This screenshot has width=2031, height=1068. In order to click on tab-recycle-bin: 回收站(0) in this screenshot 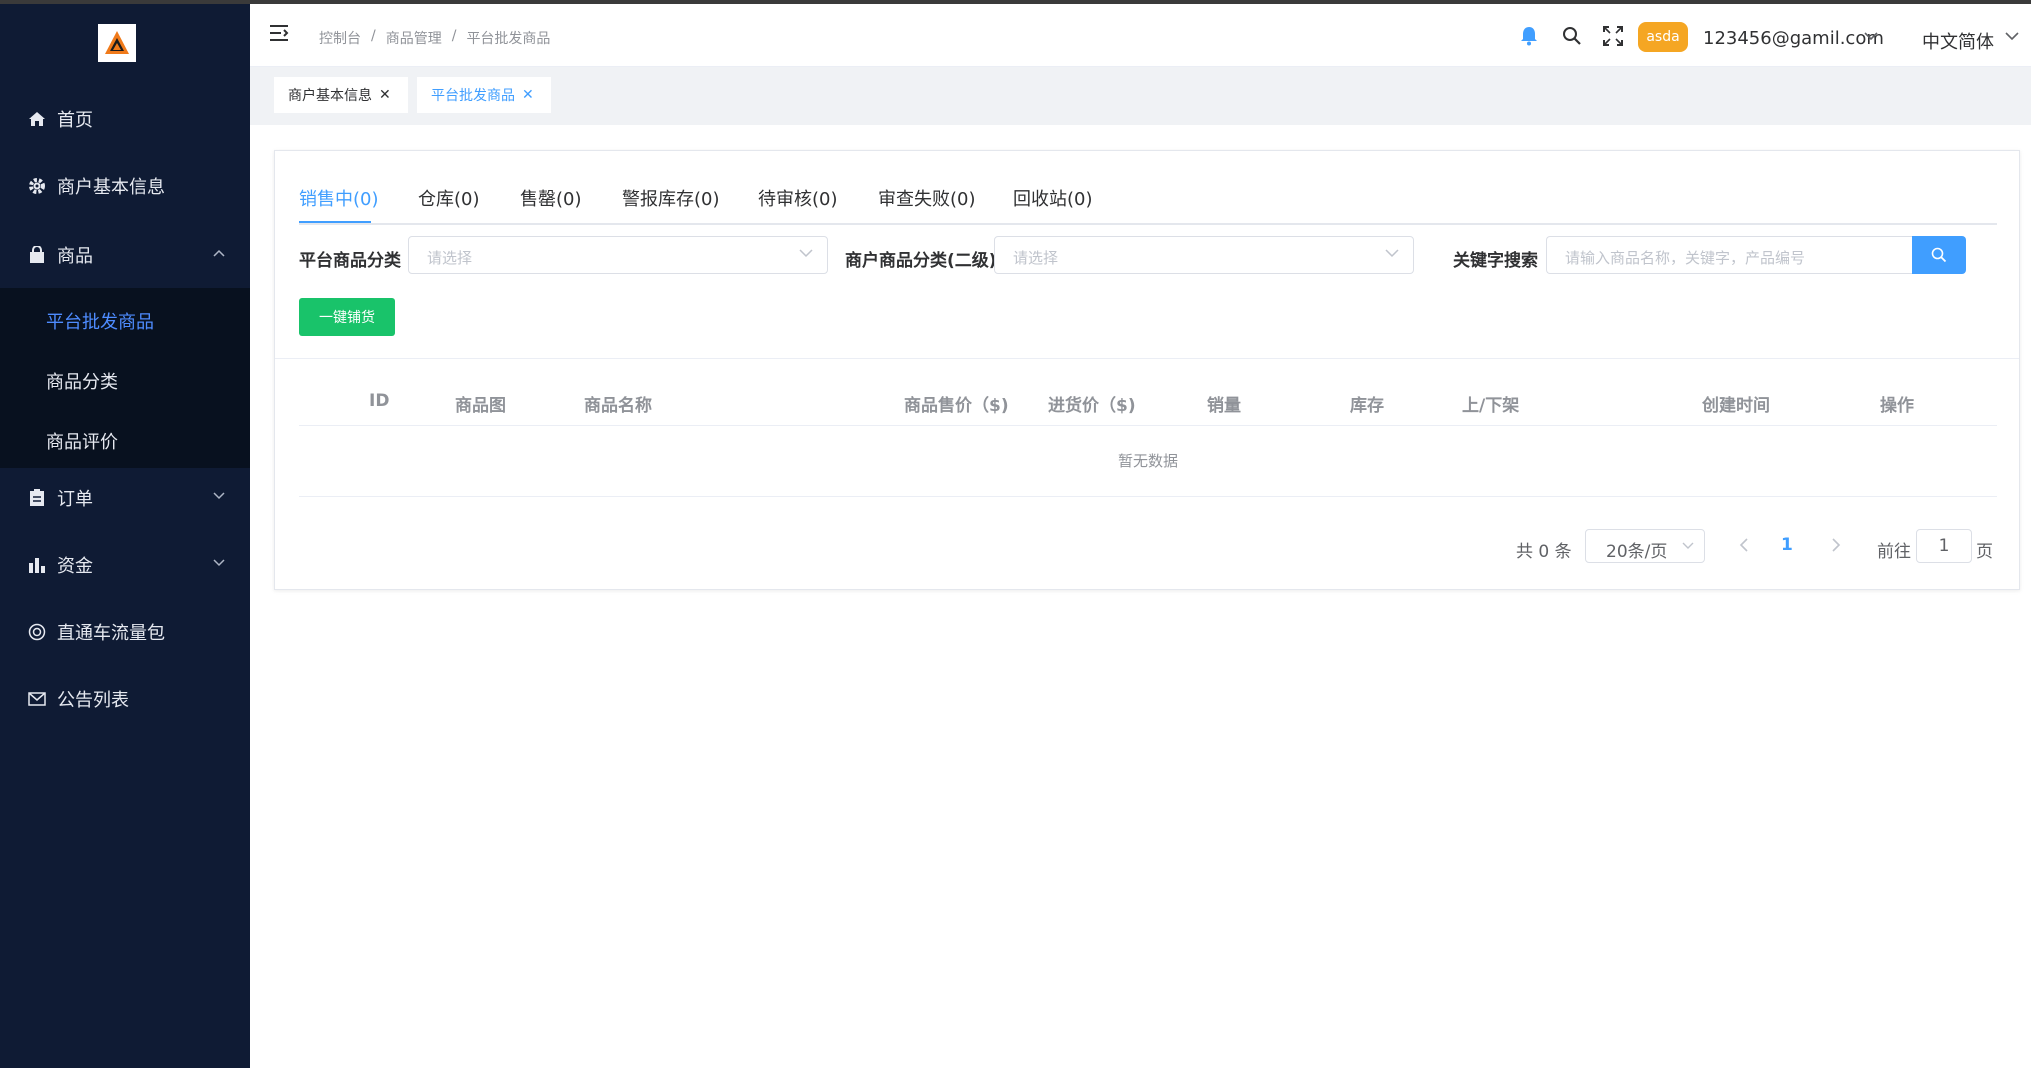, I will do `click(1053, 198)`.